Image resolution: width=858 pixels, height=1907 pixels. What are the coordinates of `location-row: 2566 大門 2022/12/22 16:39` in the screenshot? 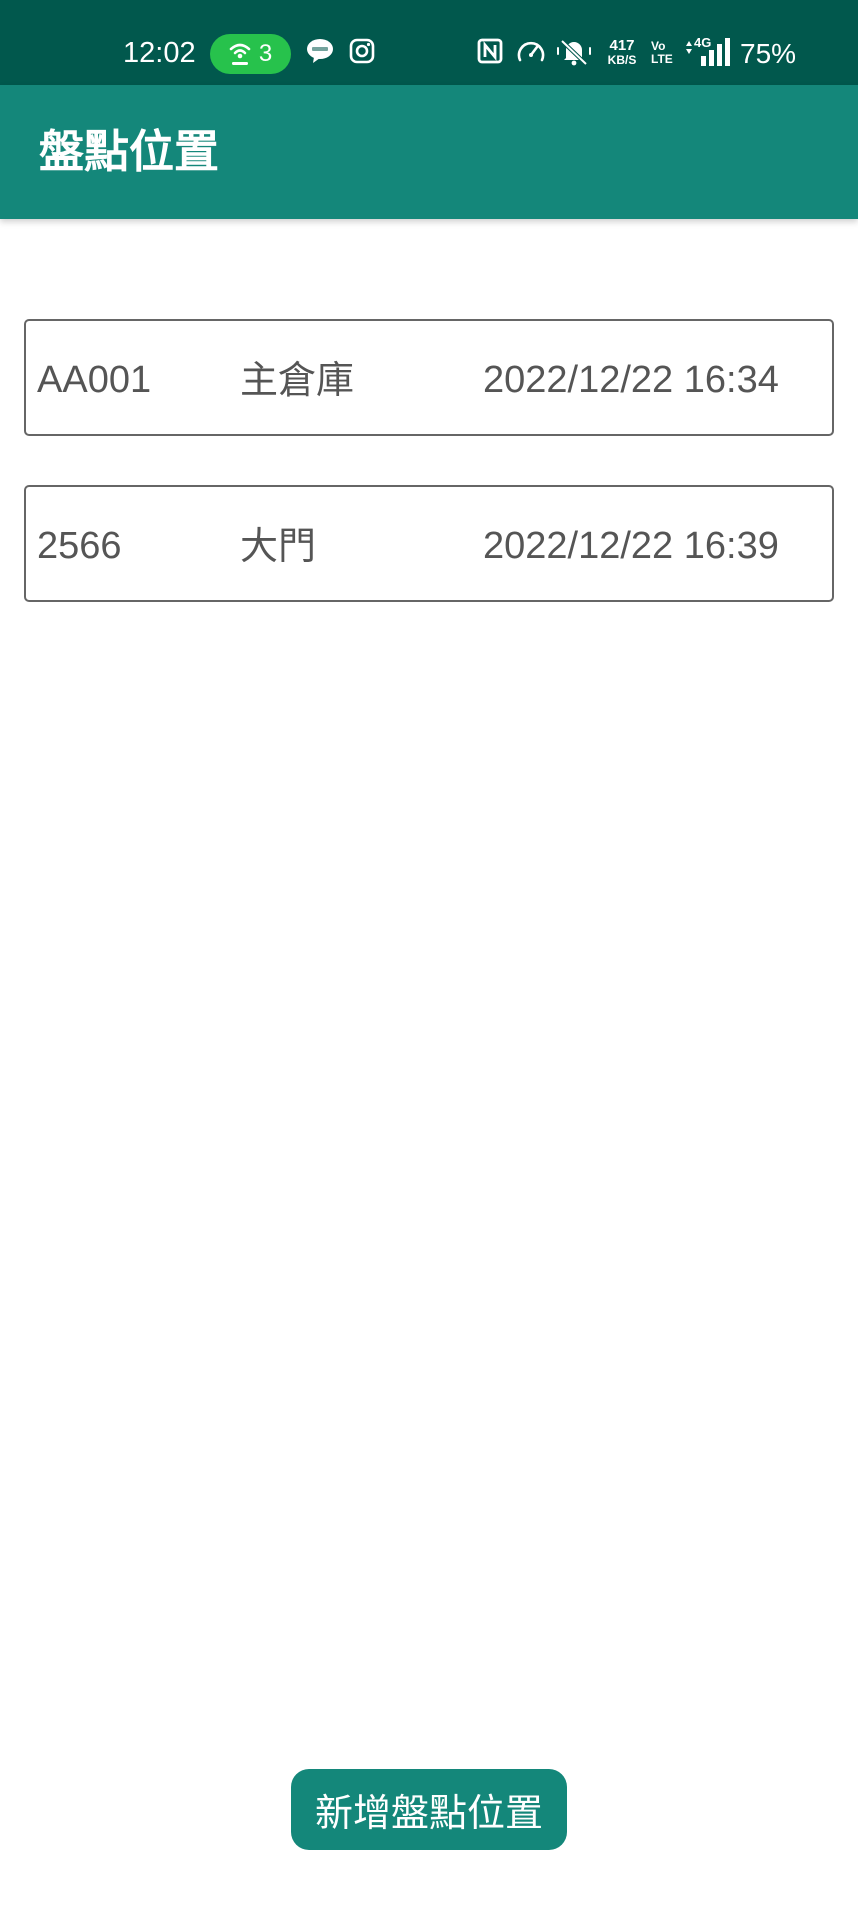 It's located at (429, 543).